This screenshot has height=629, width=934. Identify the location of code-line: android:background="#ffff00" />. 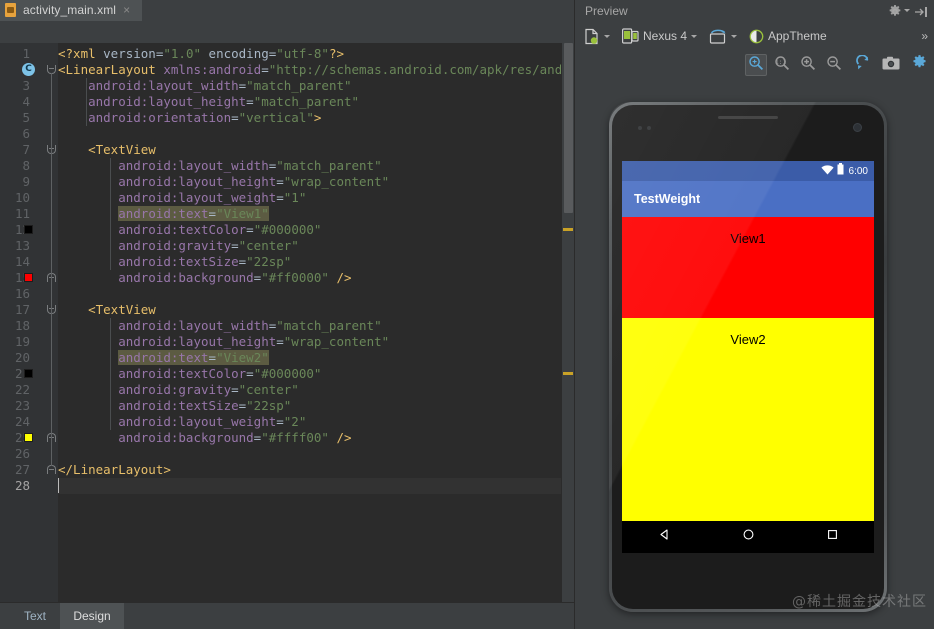
(316, 438).